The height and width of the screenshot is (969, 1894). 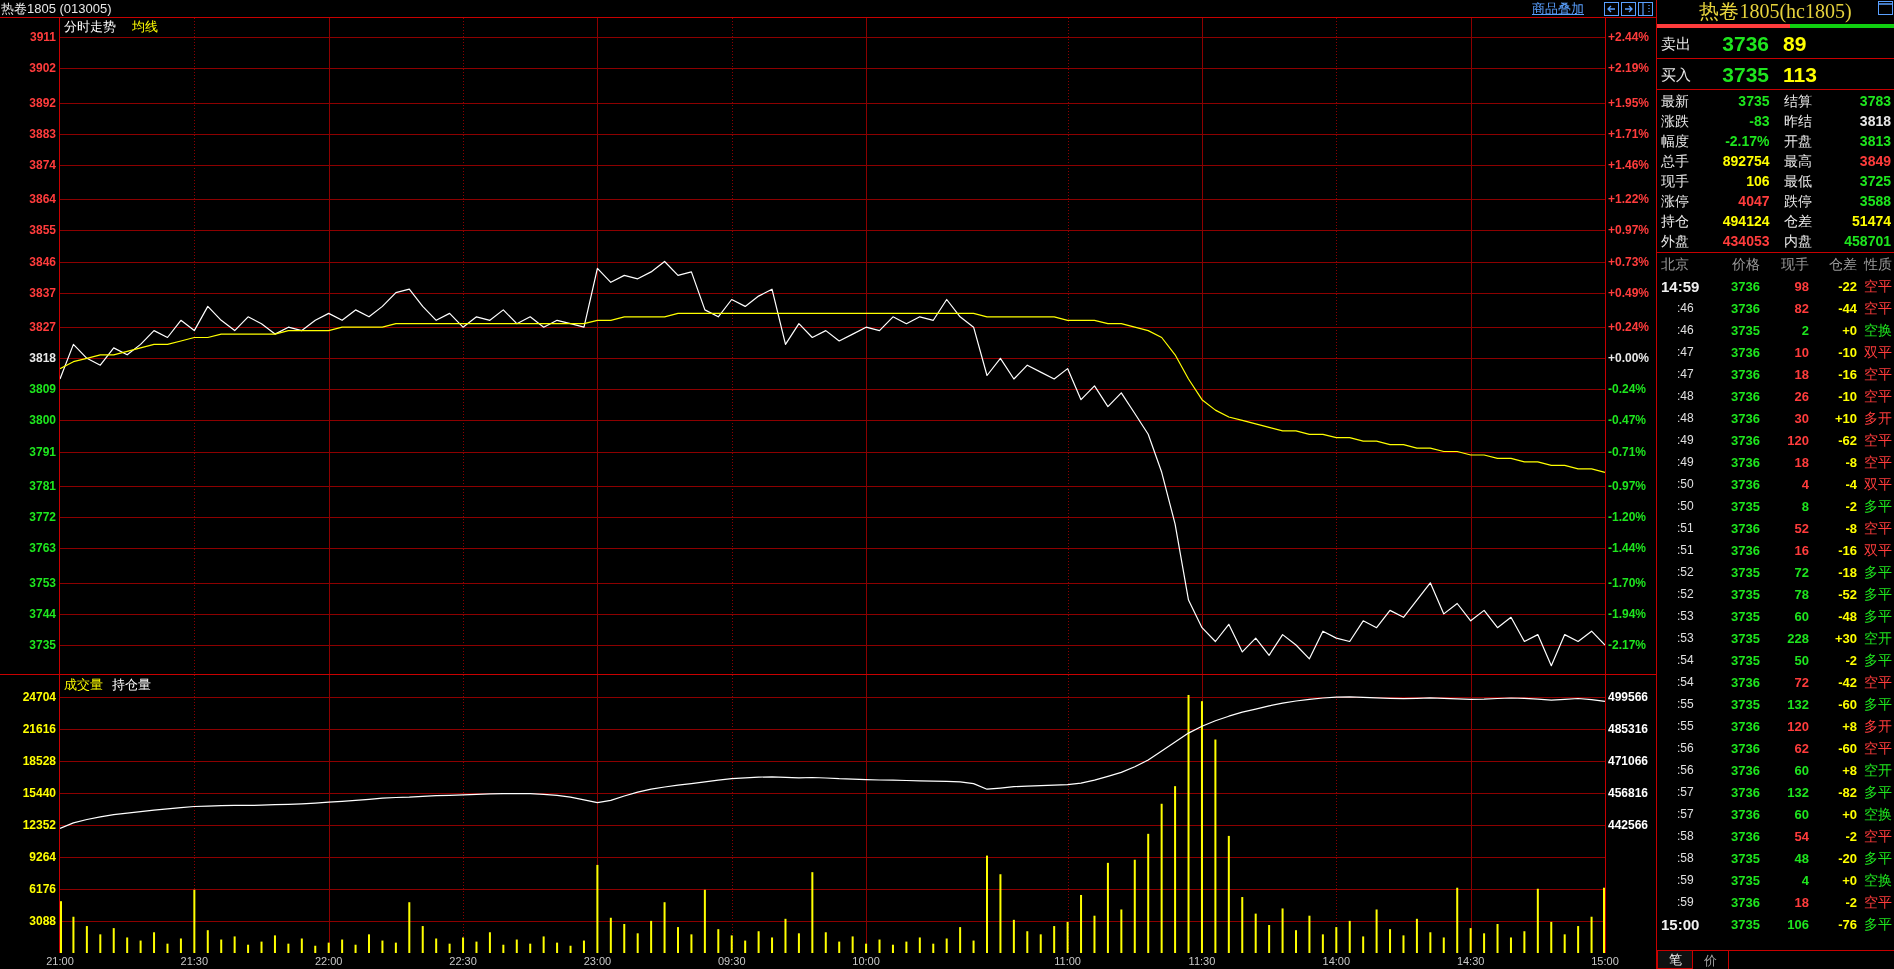 What do you see at coordinates (1629, 261) in the screenshot?
I see `percent-axis-label: +0.73%` at bounding box center [1629, 261].